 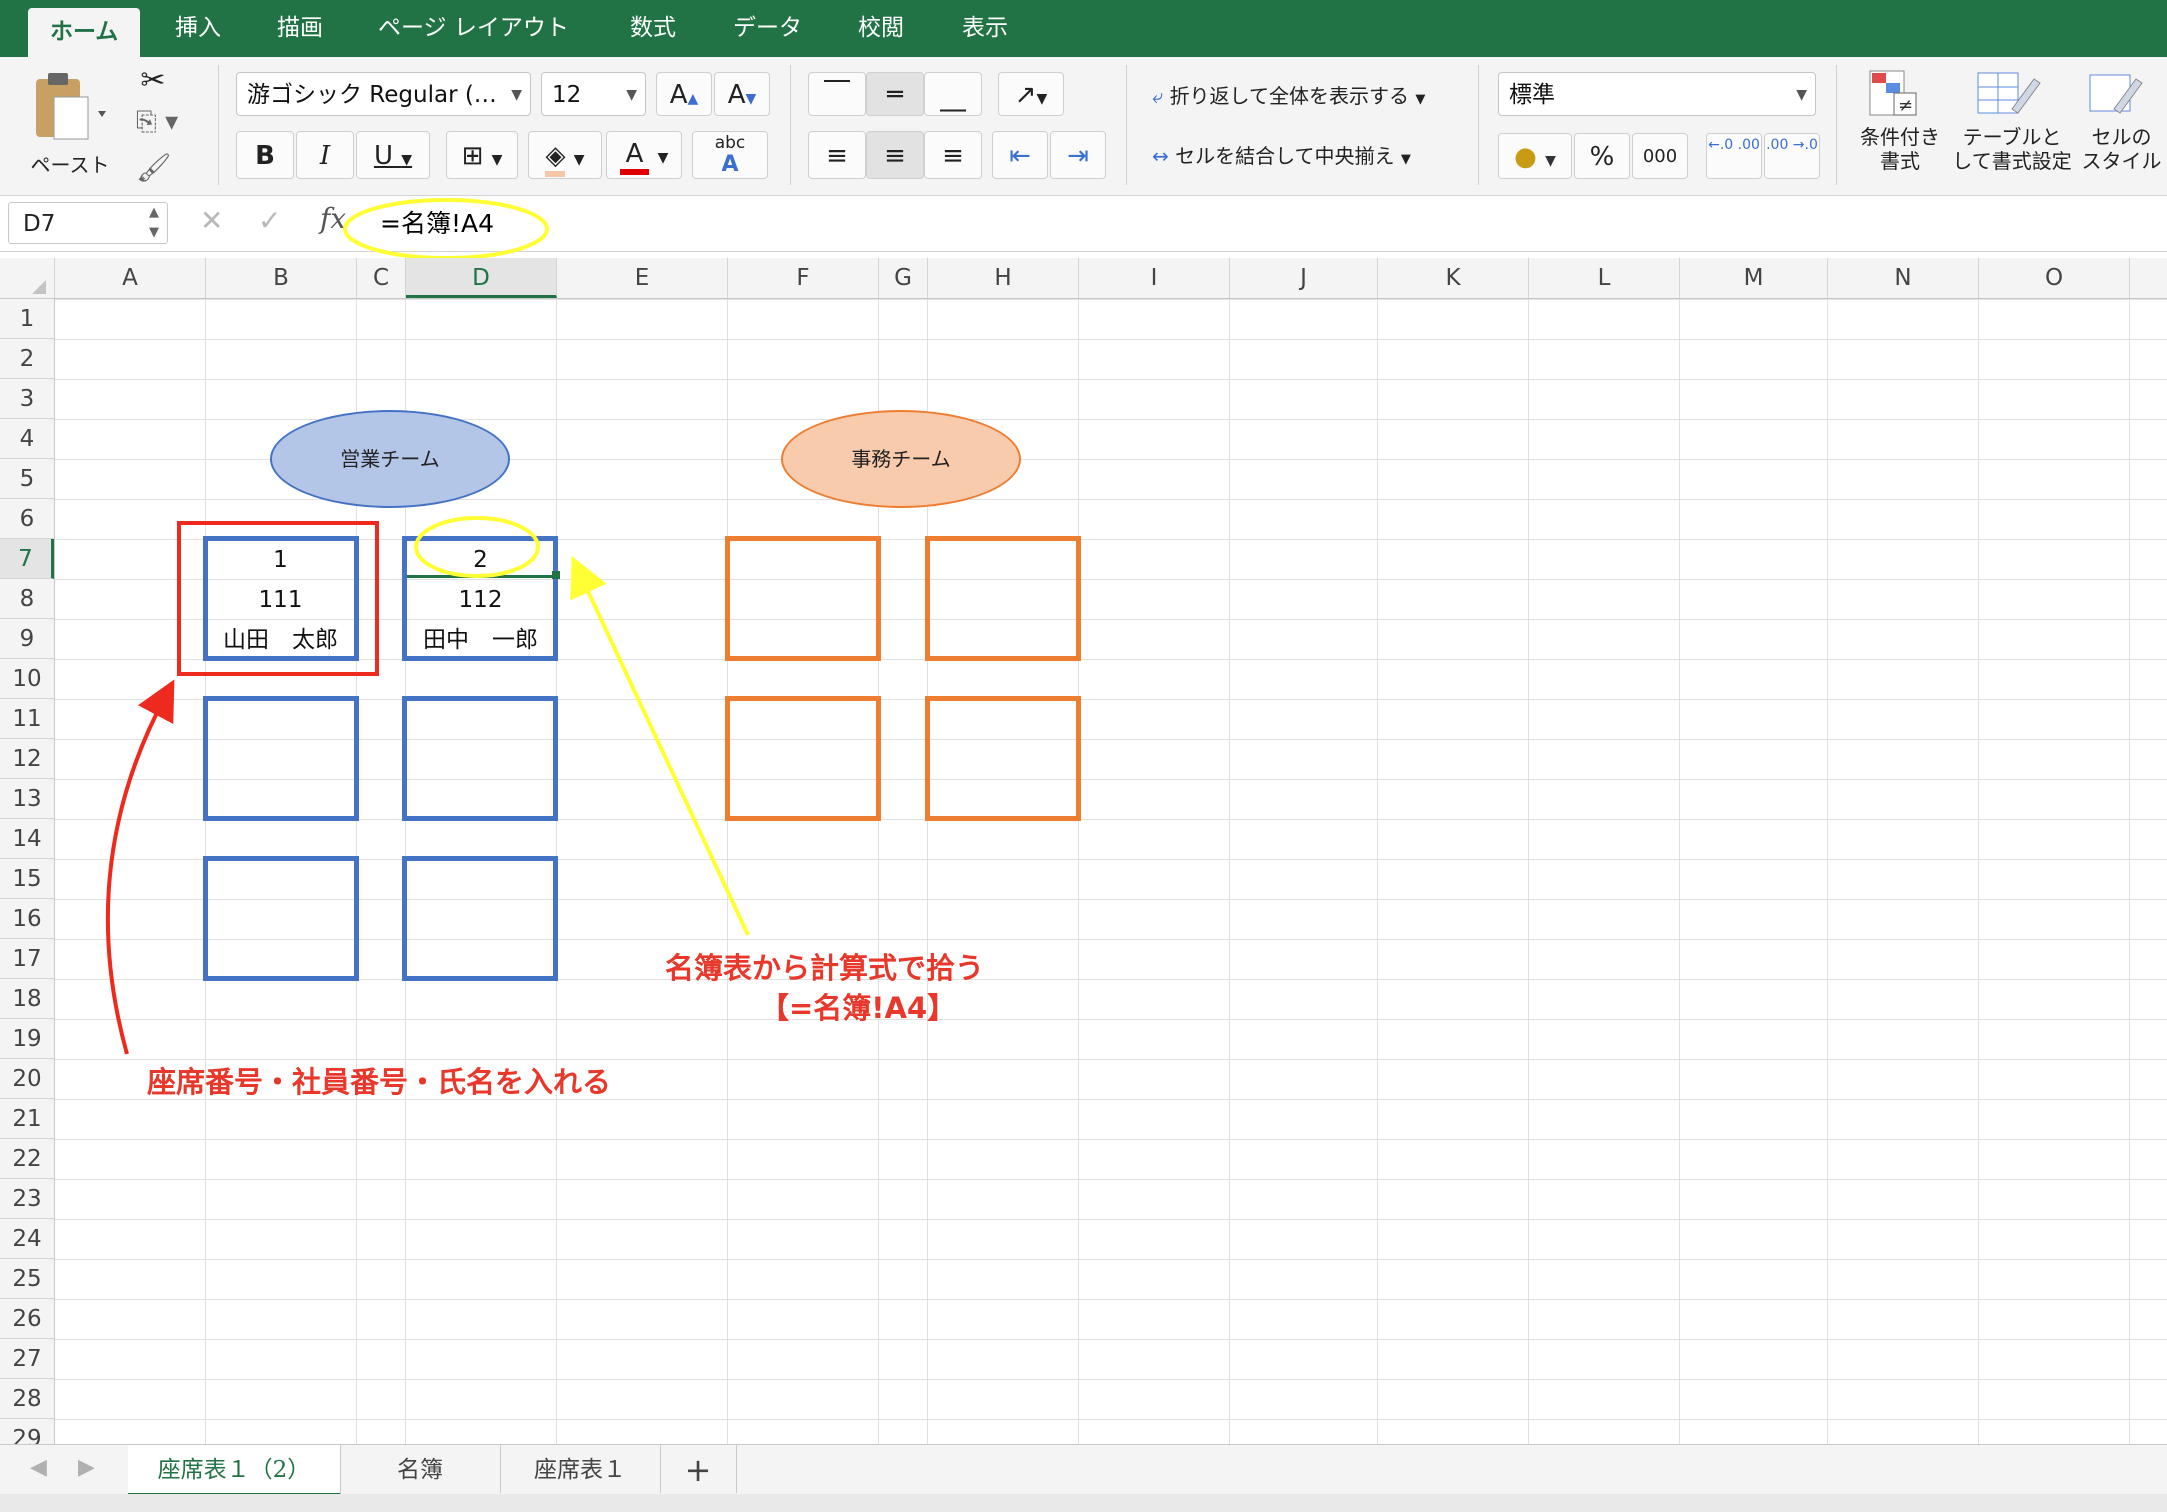 What do you see at coordinates (27, 759) in the screenshot?
I see `row-header-12: 12` at bounding box center [27, 759].